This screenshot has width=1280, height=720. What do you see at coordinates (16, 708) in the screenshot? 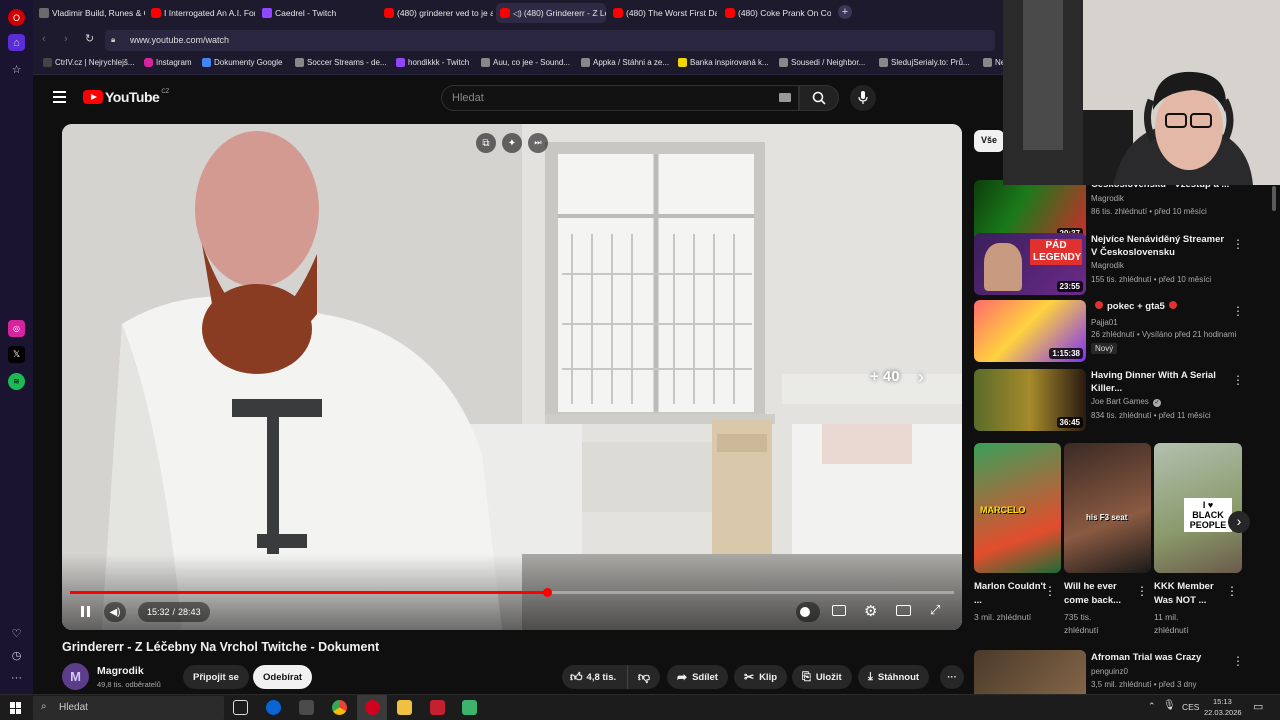
I see `windows-start-icon` at bounding box center [16, 708].